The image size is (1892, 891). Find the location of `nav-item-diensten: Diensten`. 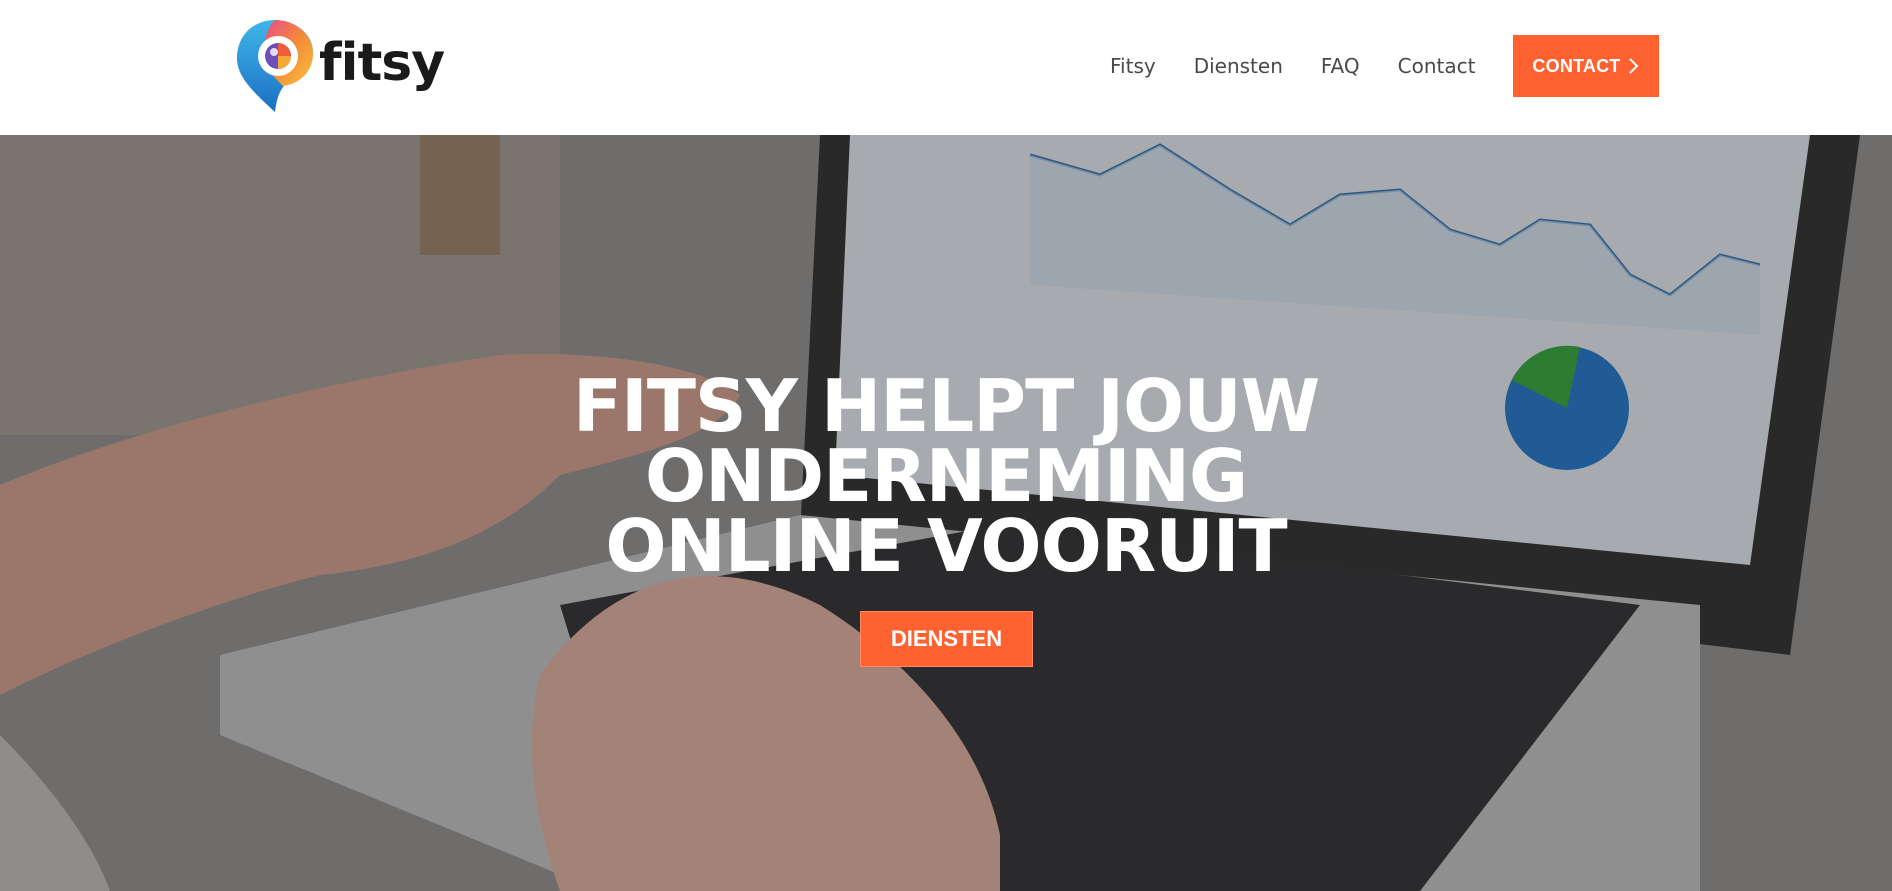

nav-item-diensten: Diensten is located at coordinates (1238, 66).